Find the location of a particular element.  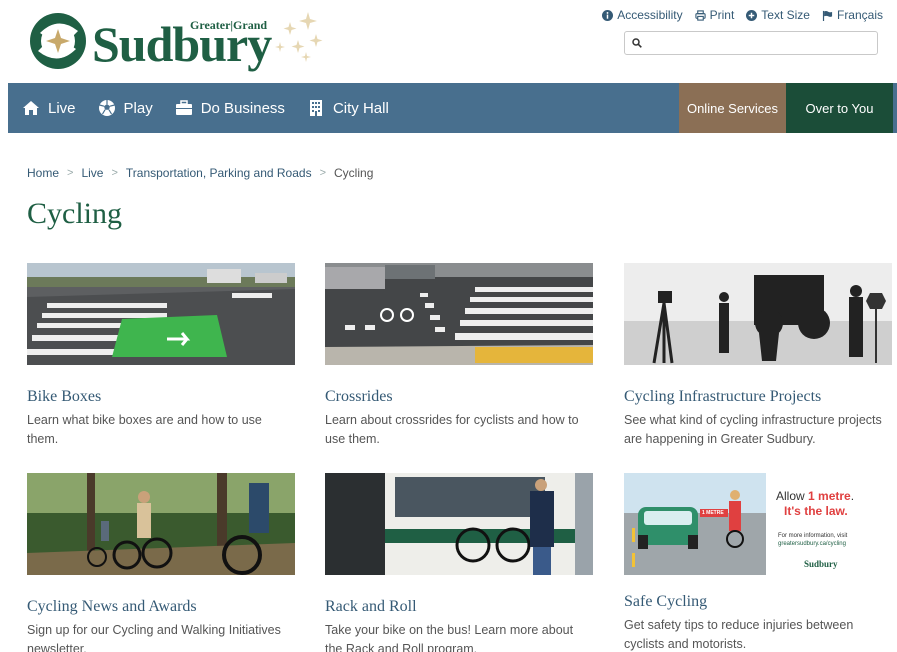

card-title: Cycling News and Awards is located at coordinates (161, 607).